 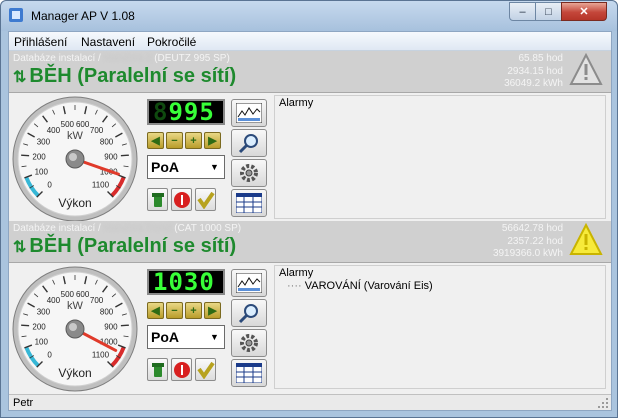 What do you see at coordinates (54, 300) in the screenshot?
I see `gauge-tick-label: 400` at bounding box center [54, 300].